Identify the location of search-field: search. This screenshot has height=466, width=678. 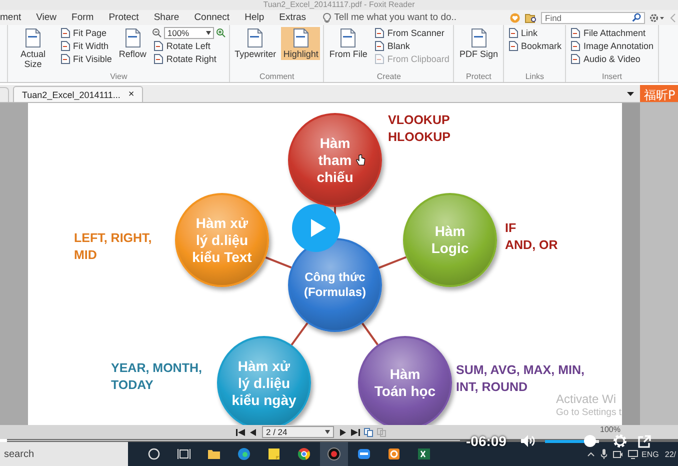
(64, 454).